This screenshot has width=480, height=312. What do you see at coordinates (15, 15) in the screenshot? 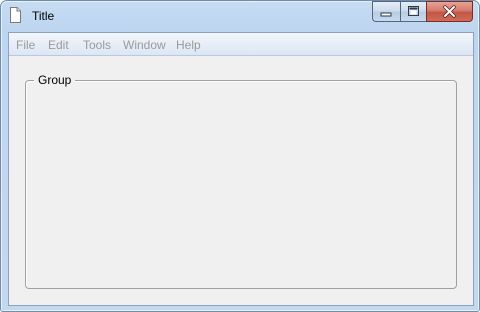
I see `document-icon` at bounding box center [15, 15].